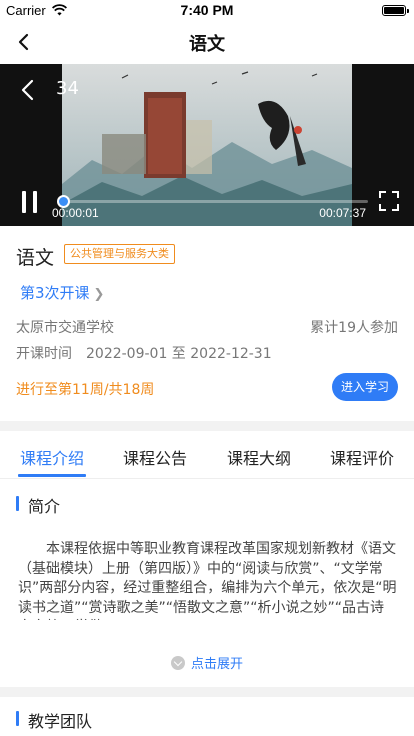  I want to click on chevron-right-icon: ❯, so click(99, 294).